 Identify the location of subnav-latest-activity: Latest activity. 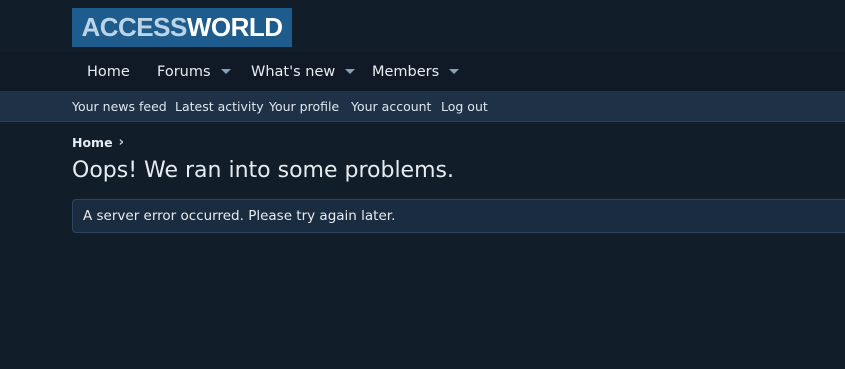
(219, 106).